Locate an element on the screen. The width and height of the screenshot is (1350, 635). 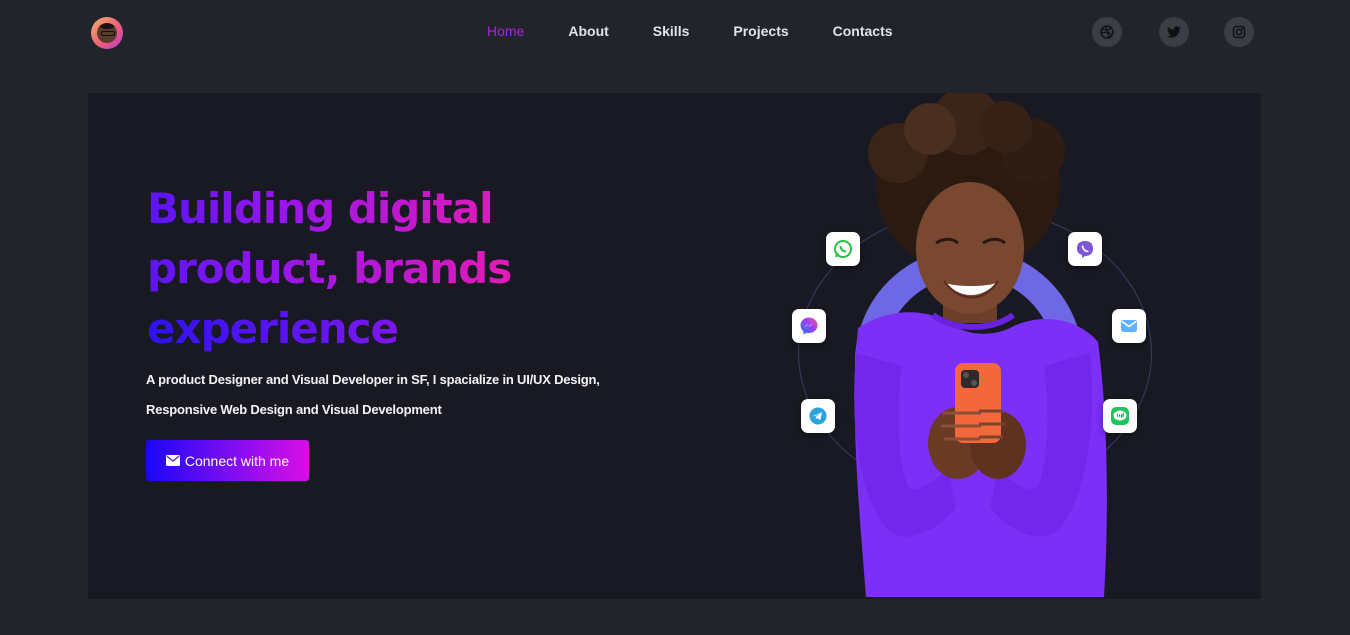
dribbble-icon is located at coordinates (1107, 32).